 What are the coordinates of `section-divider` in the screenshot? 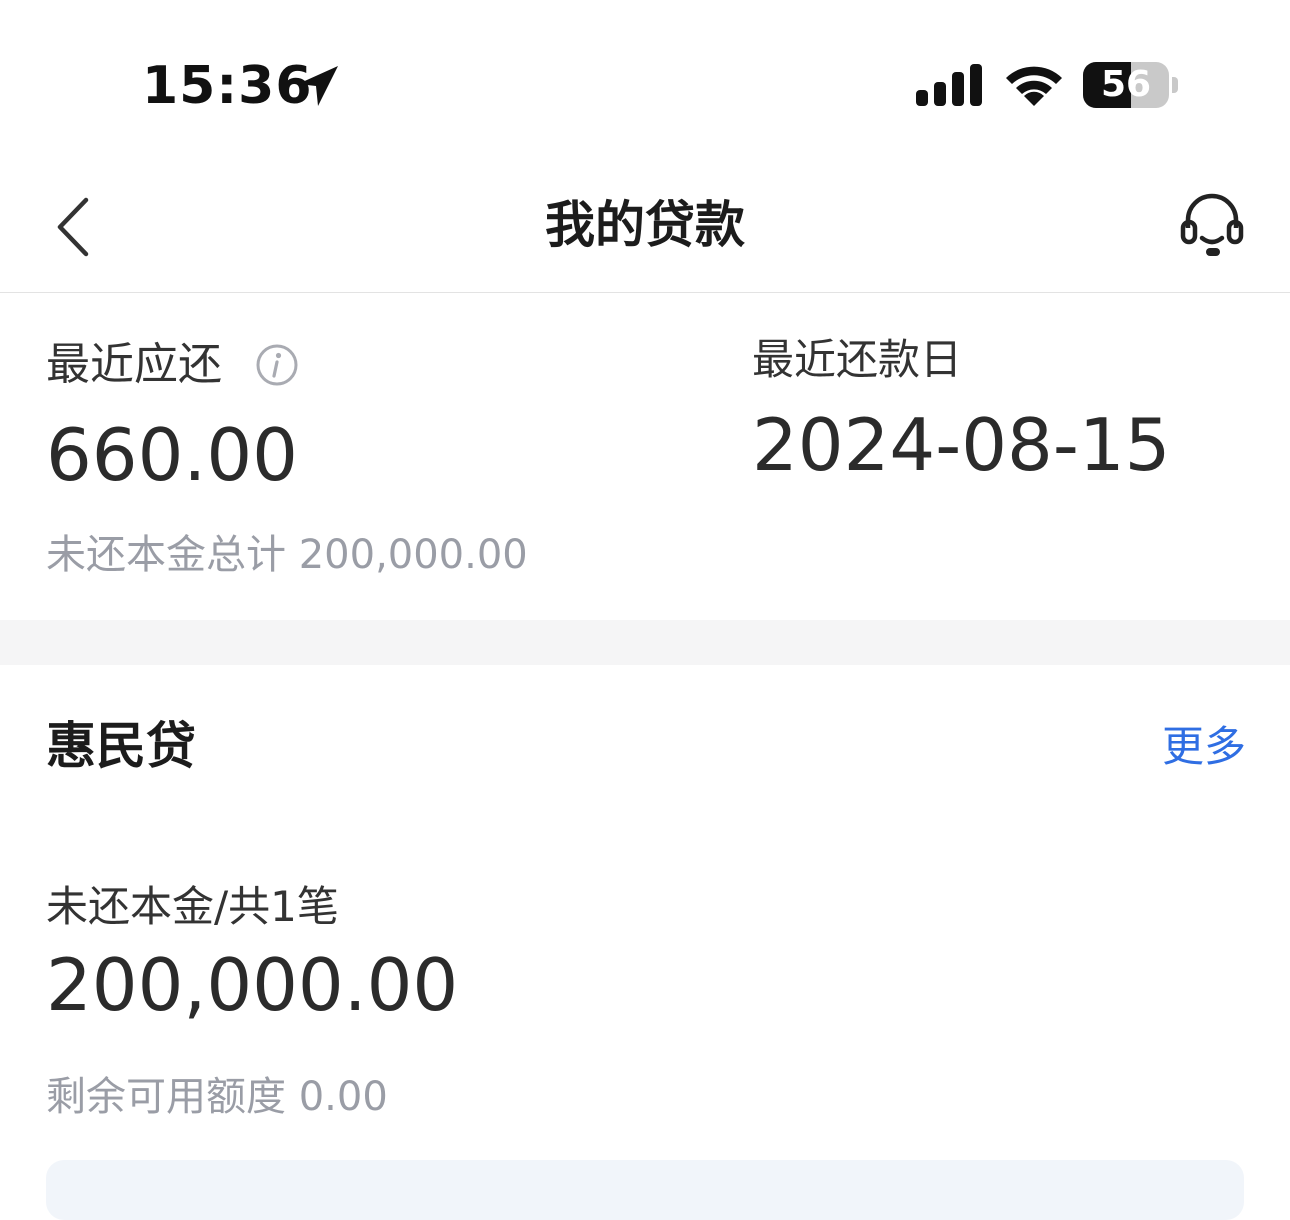 It's located at (645, 642).